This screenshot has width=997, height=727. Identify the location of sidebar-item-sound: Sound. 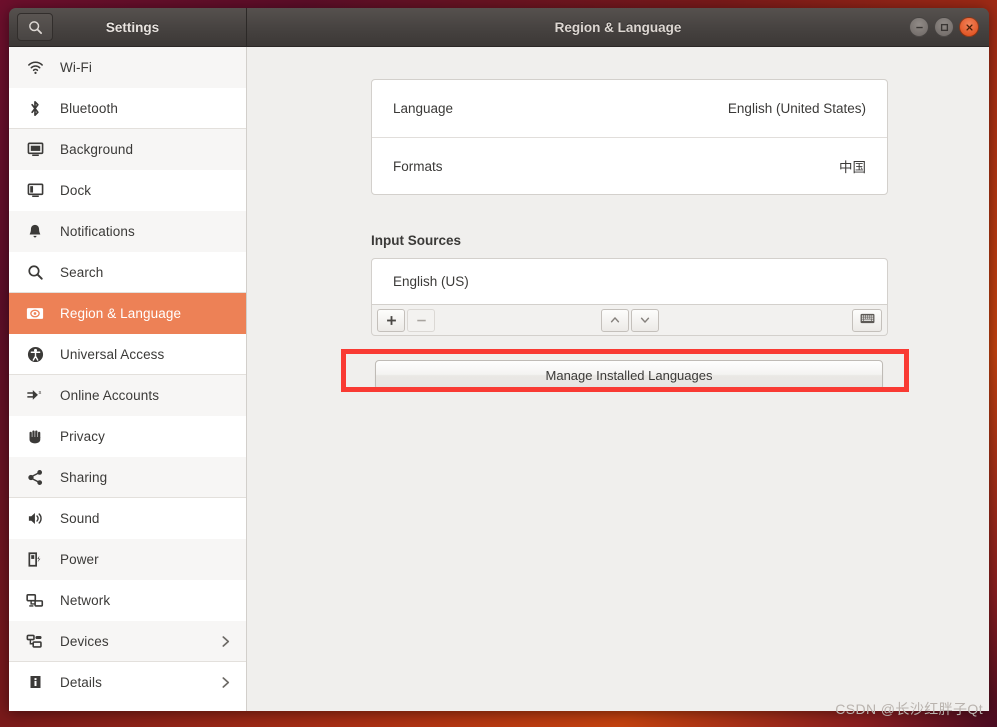
(127, 518).